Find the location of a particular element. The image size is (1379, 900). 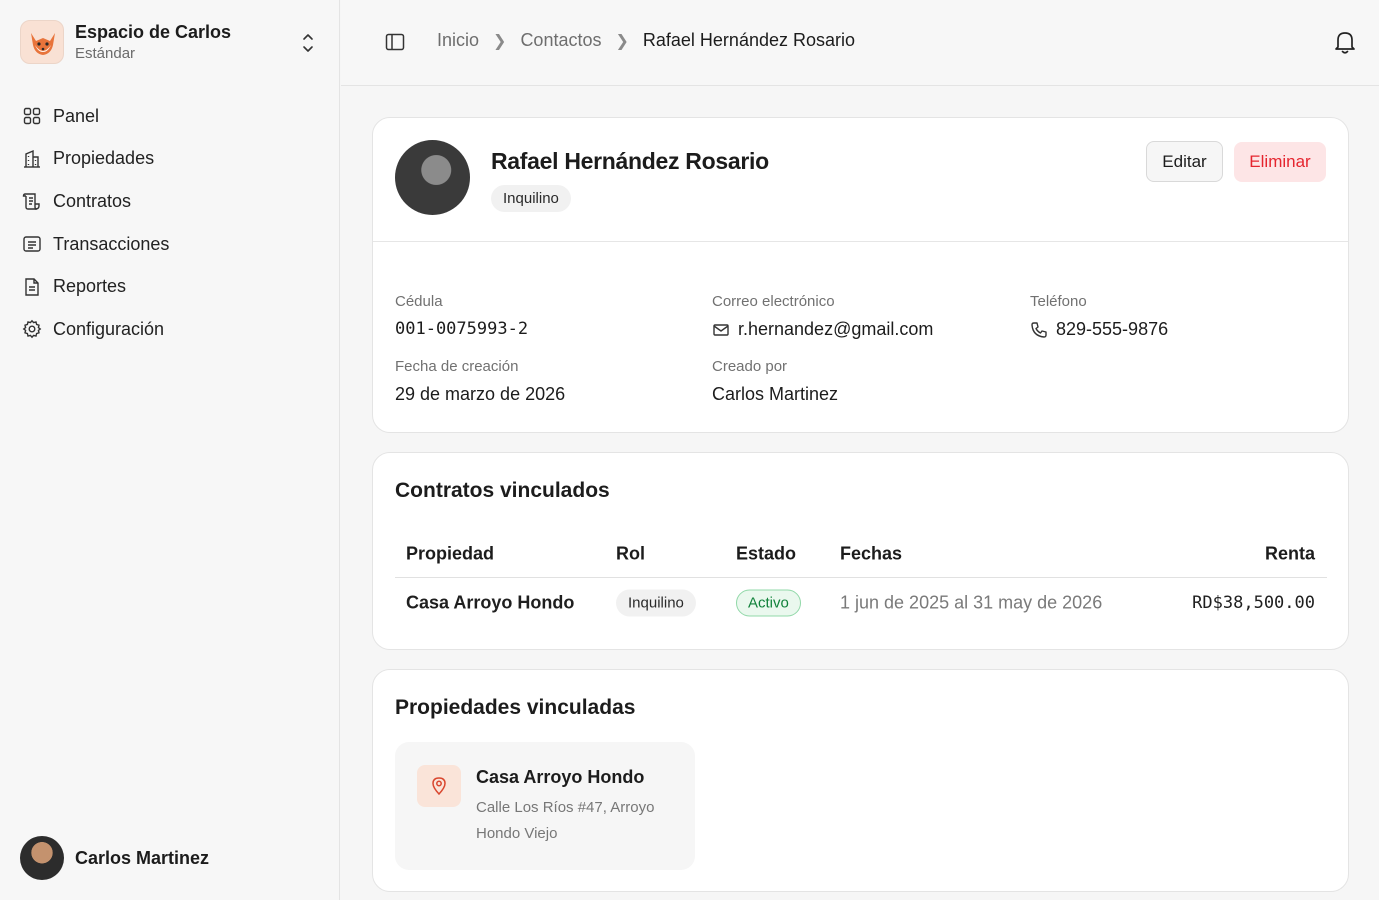

sidebar-item-label: Contratos is located at coordinates (92, 200).